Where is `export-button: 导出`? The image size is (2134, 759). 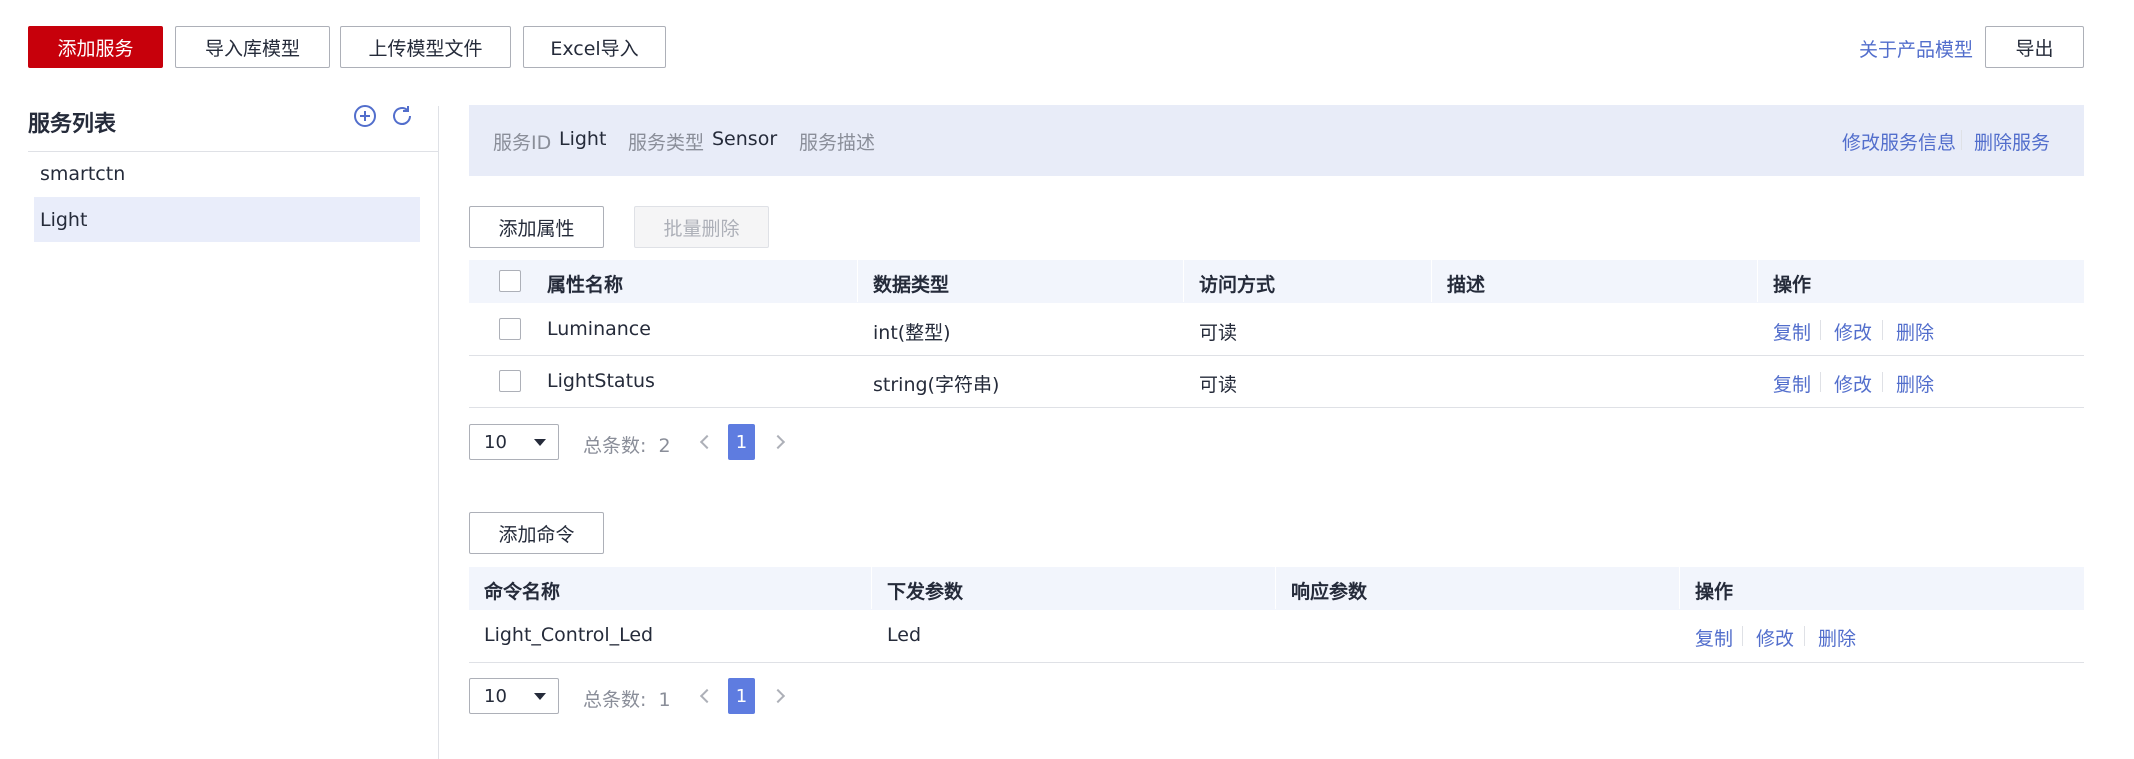 export-button: 导出 is located at coordinates (2034, 47).